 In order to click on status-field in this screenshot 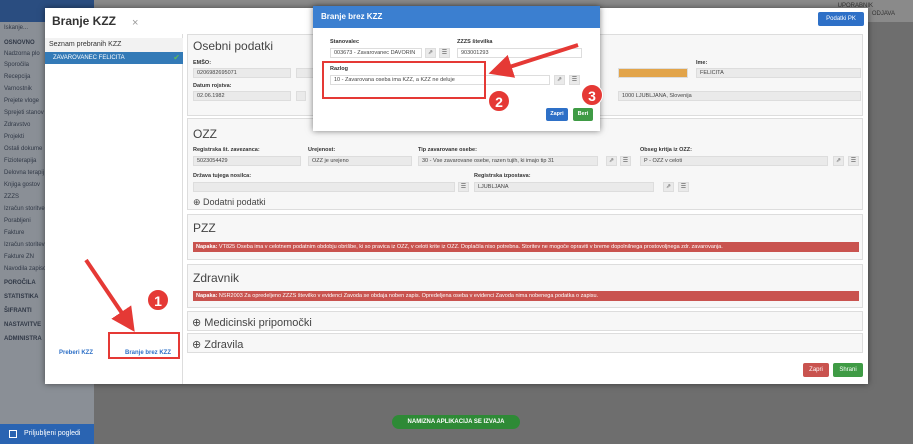, I will do `click(653, 73)`.